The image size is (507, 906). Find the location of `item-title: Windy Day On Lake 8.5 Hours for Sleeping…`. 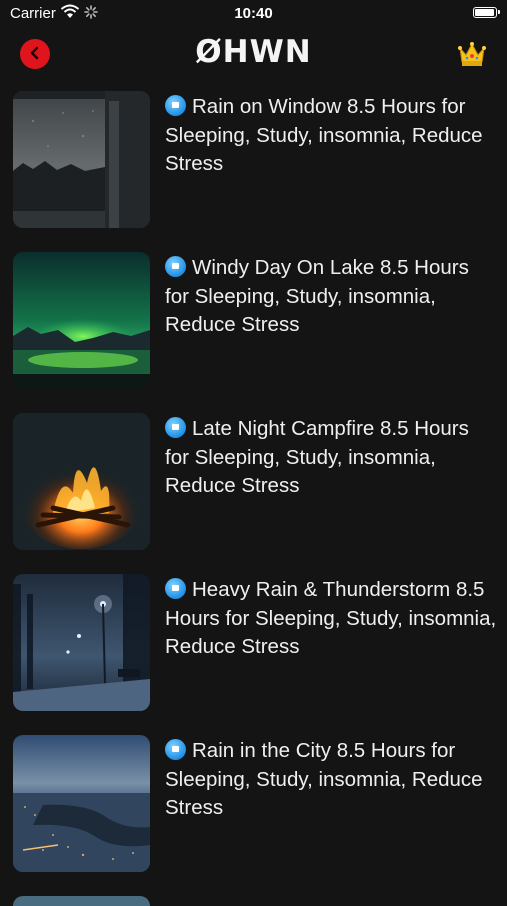

item-title: Windy Day On Lake 8.5 Hours for Sleeping… is located at coordinates (331, 297).